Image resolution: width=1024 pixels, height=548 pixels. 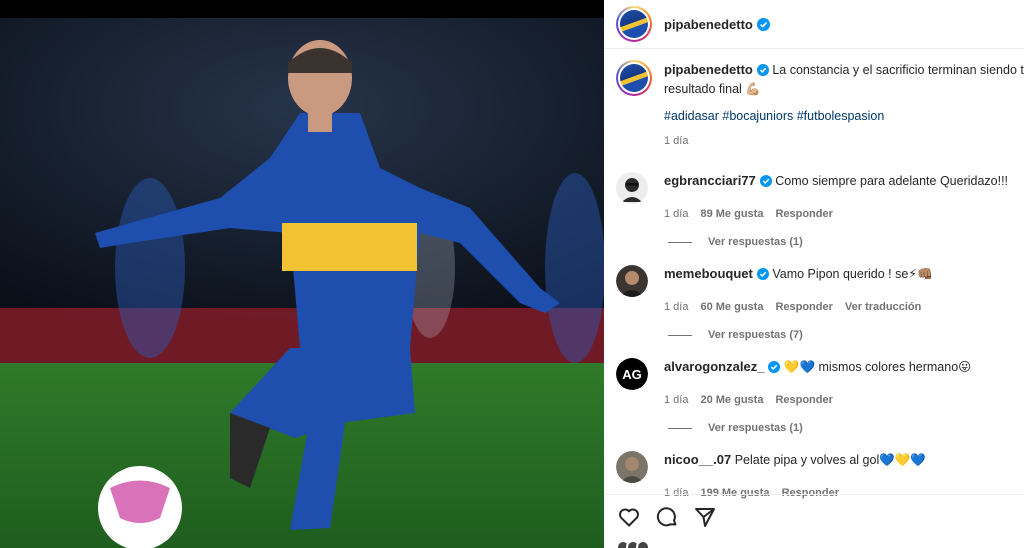 I want to click on comment-username: alvarogonzalez_, so click(x=714, y=366).